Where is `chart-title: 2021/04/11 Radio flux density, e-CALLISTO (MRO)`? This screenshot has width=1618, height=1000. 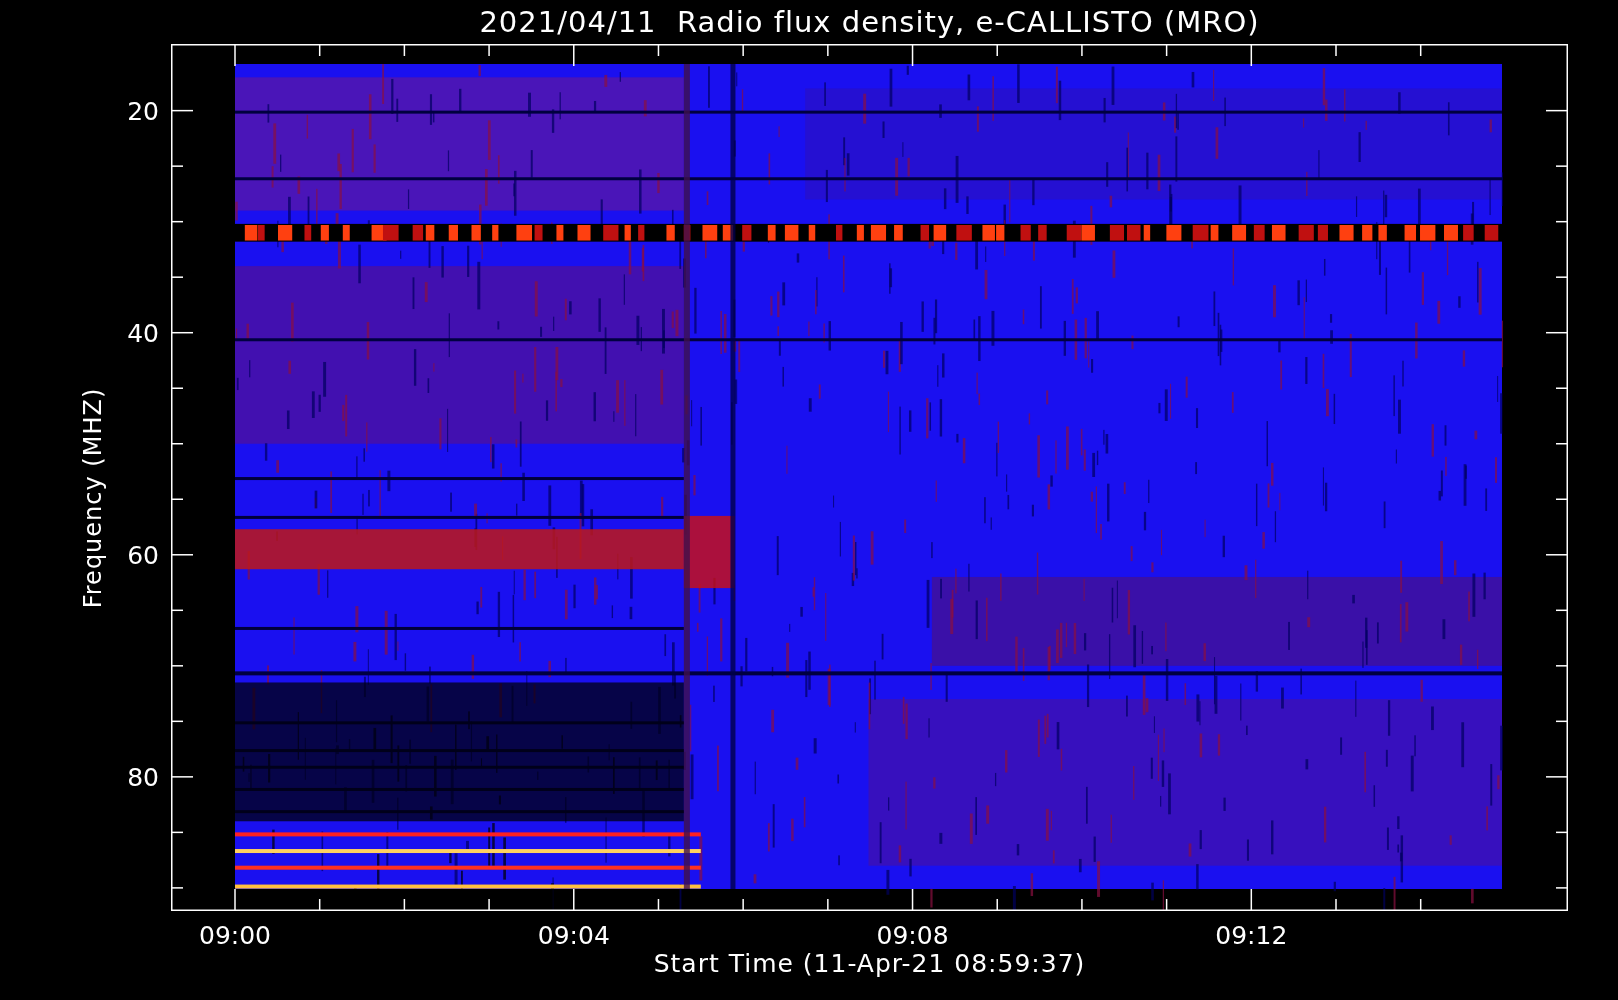
chart-title: 2021/04/11 Radio flux density, e-CALLISTO (MRO) is located at coordinates (869, 22).